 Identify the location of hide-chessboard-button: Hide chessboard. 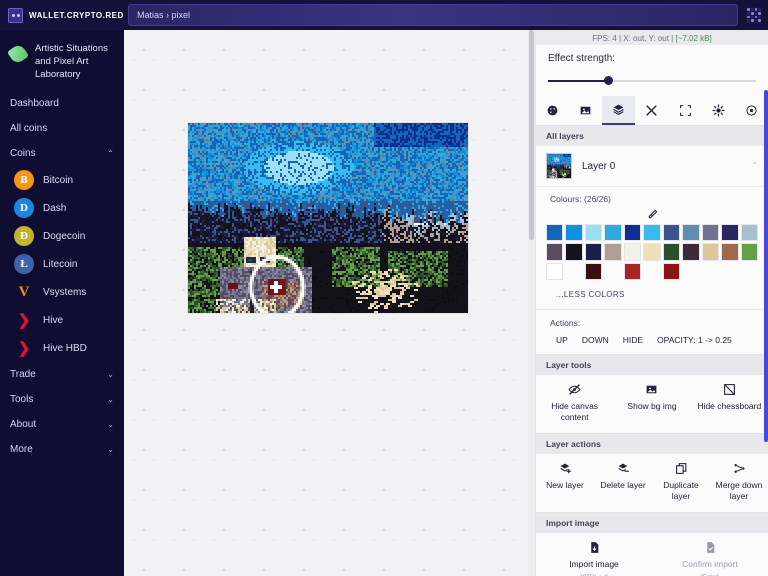
(729, 403).